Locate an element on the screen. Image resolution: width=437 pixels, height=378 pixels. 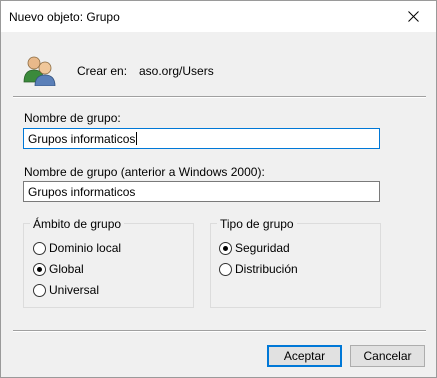
window-title: Nuevo objeto: Grupo is located at coordinates (64, 17).